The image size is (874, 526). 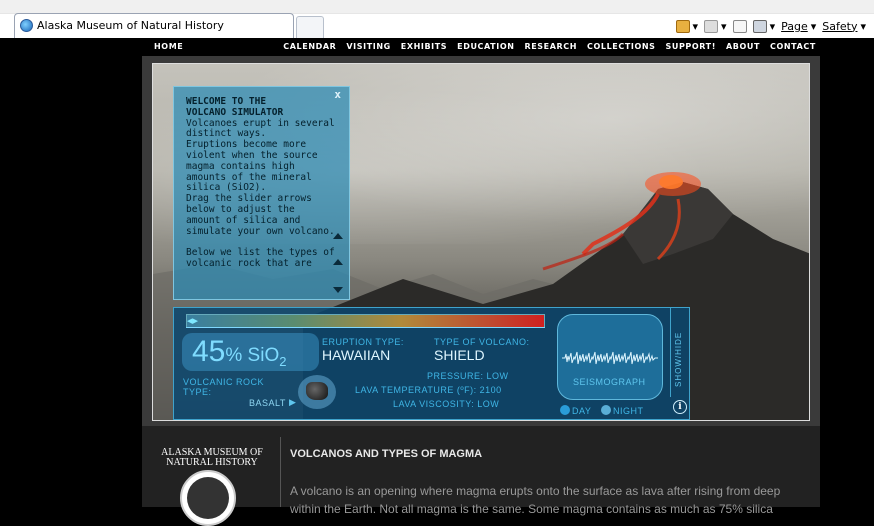 I want to click on page-menu-label: Page, so click(x=794, y=26).